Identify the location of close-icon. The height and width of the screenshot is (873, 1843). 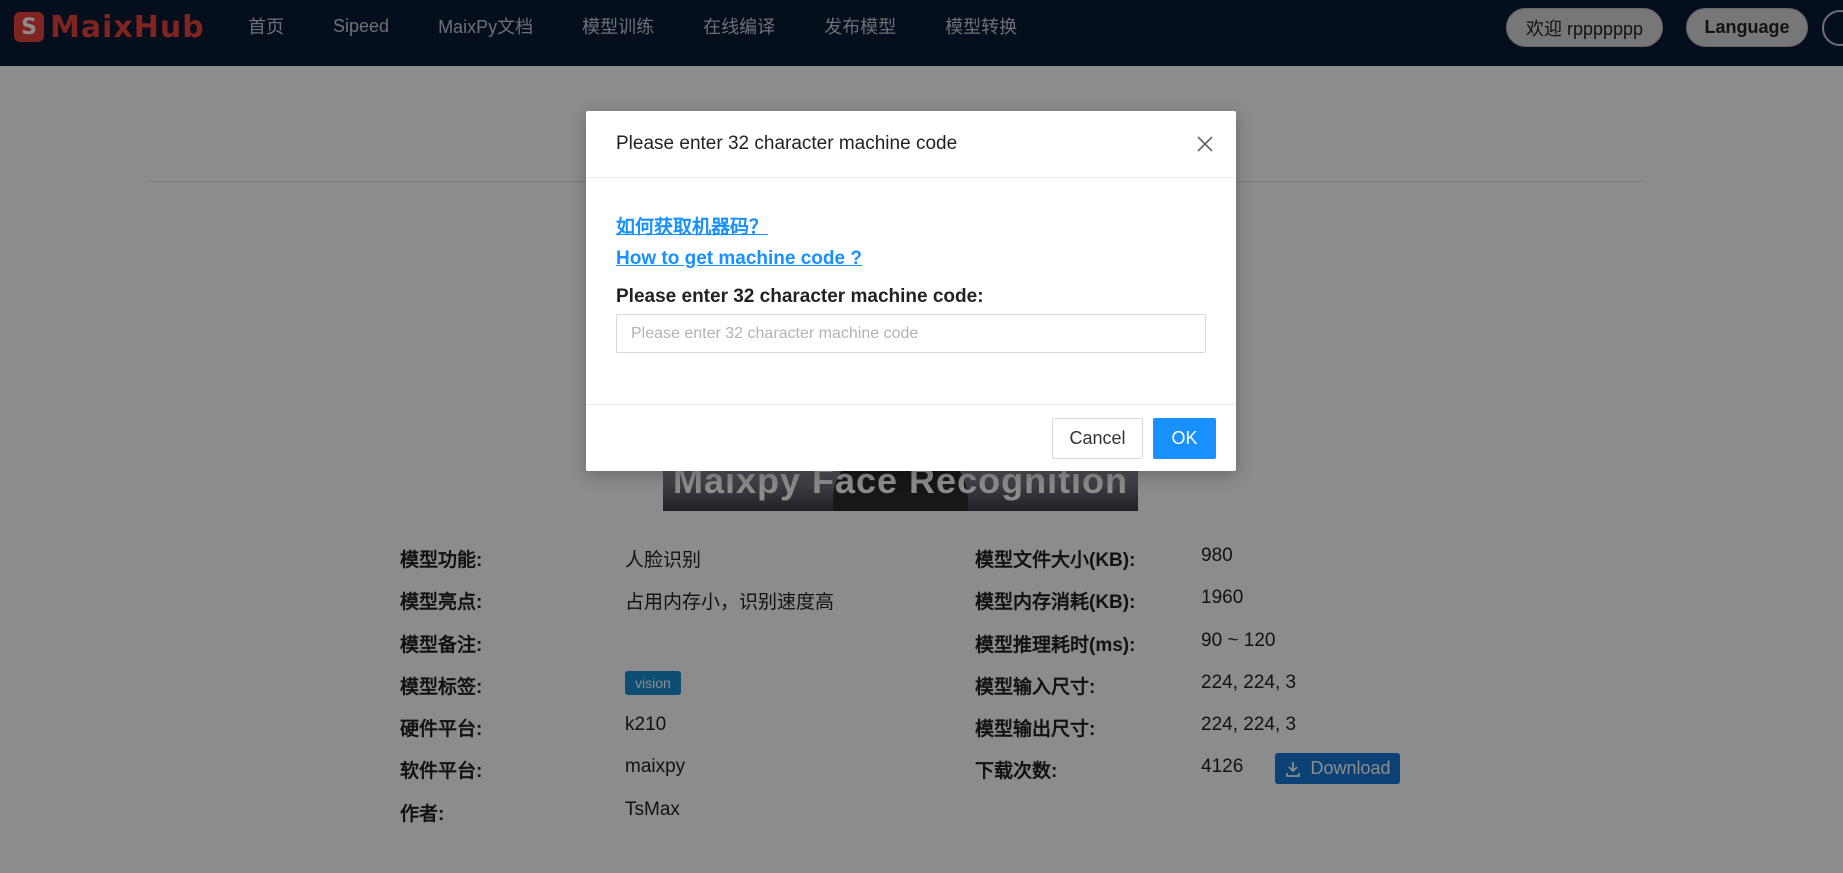
(1205, 144).